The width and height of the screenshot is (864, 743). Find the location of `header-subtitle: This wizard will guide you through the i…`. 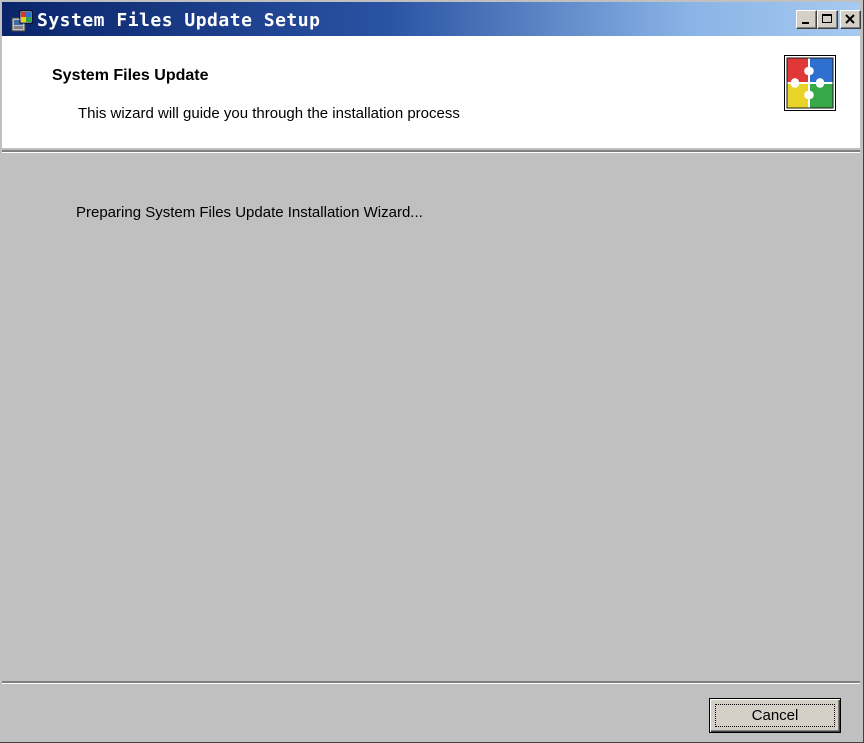

header-subtitle: This wizard will guide you through the i… is located at coordinates (269, 113).